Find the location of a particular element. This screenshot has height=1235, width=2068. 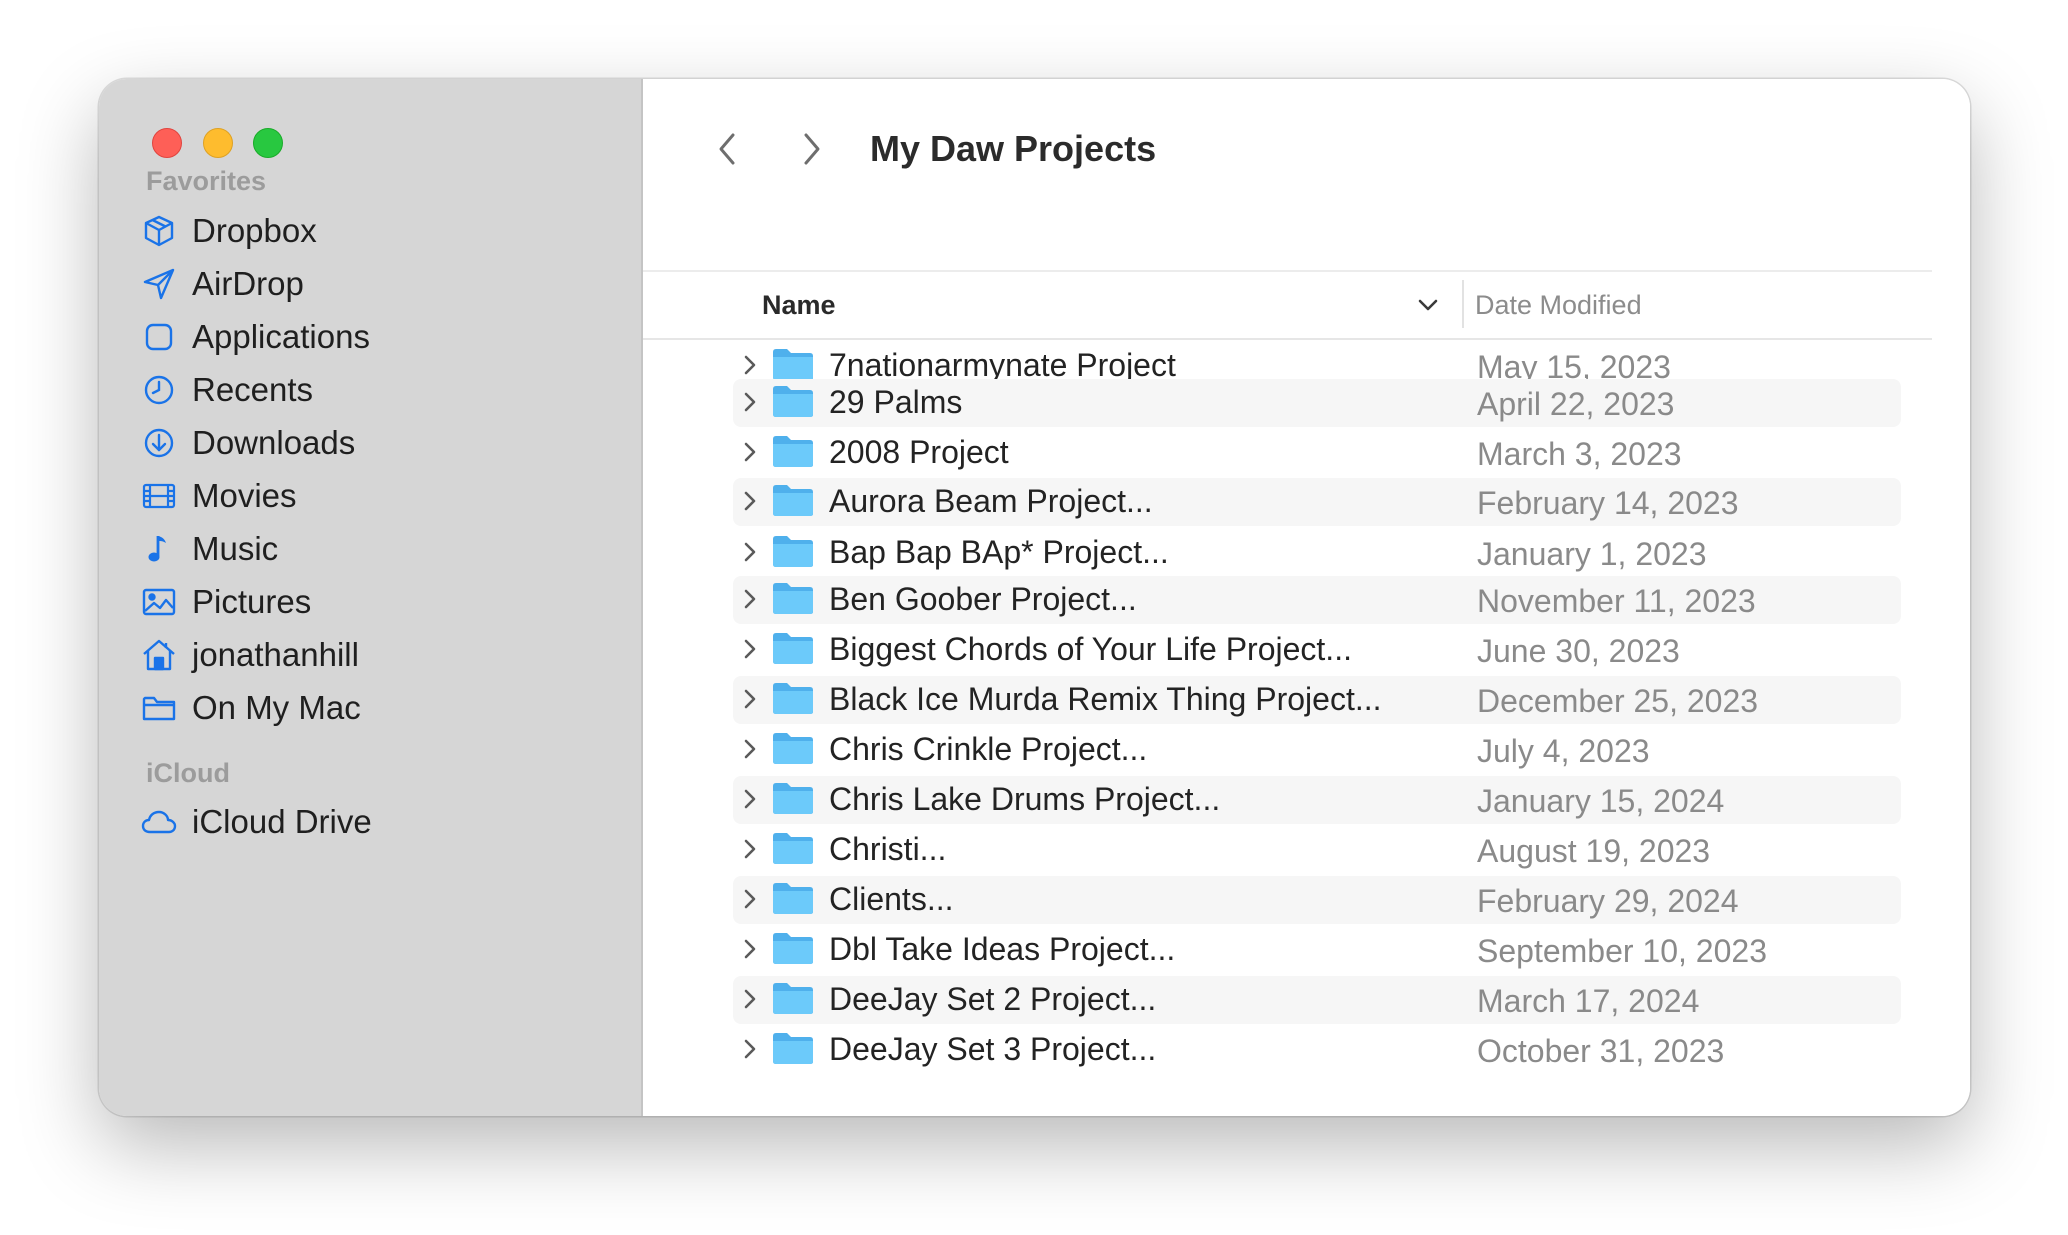

sidebar-item-airdrop: AirDrop is located at coordinates (374, 284).